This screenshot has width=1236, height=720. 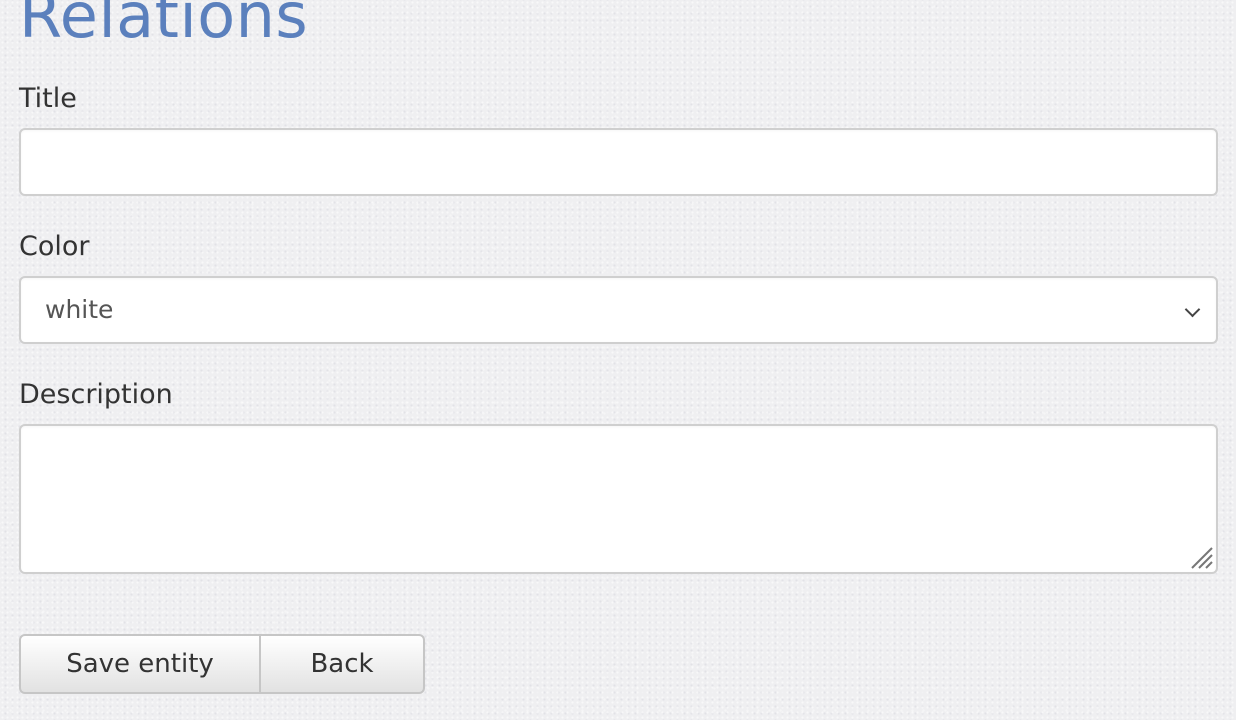 I want to click on color-select: white, so click(x=618, y=310).